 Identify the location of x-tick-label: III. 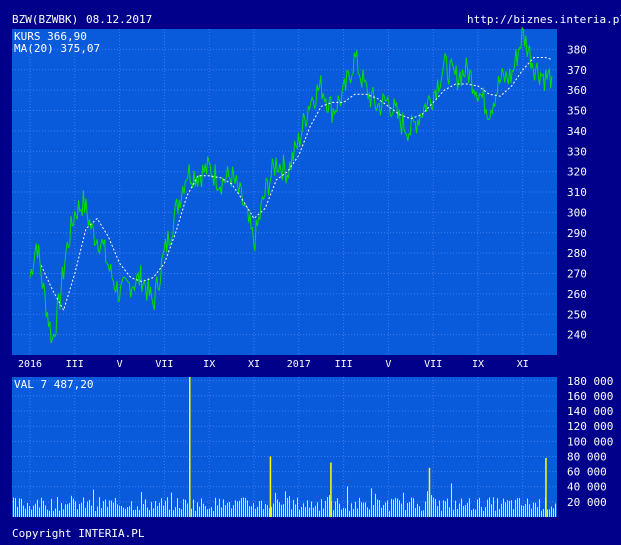
(344, 364).